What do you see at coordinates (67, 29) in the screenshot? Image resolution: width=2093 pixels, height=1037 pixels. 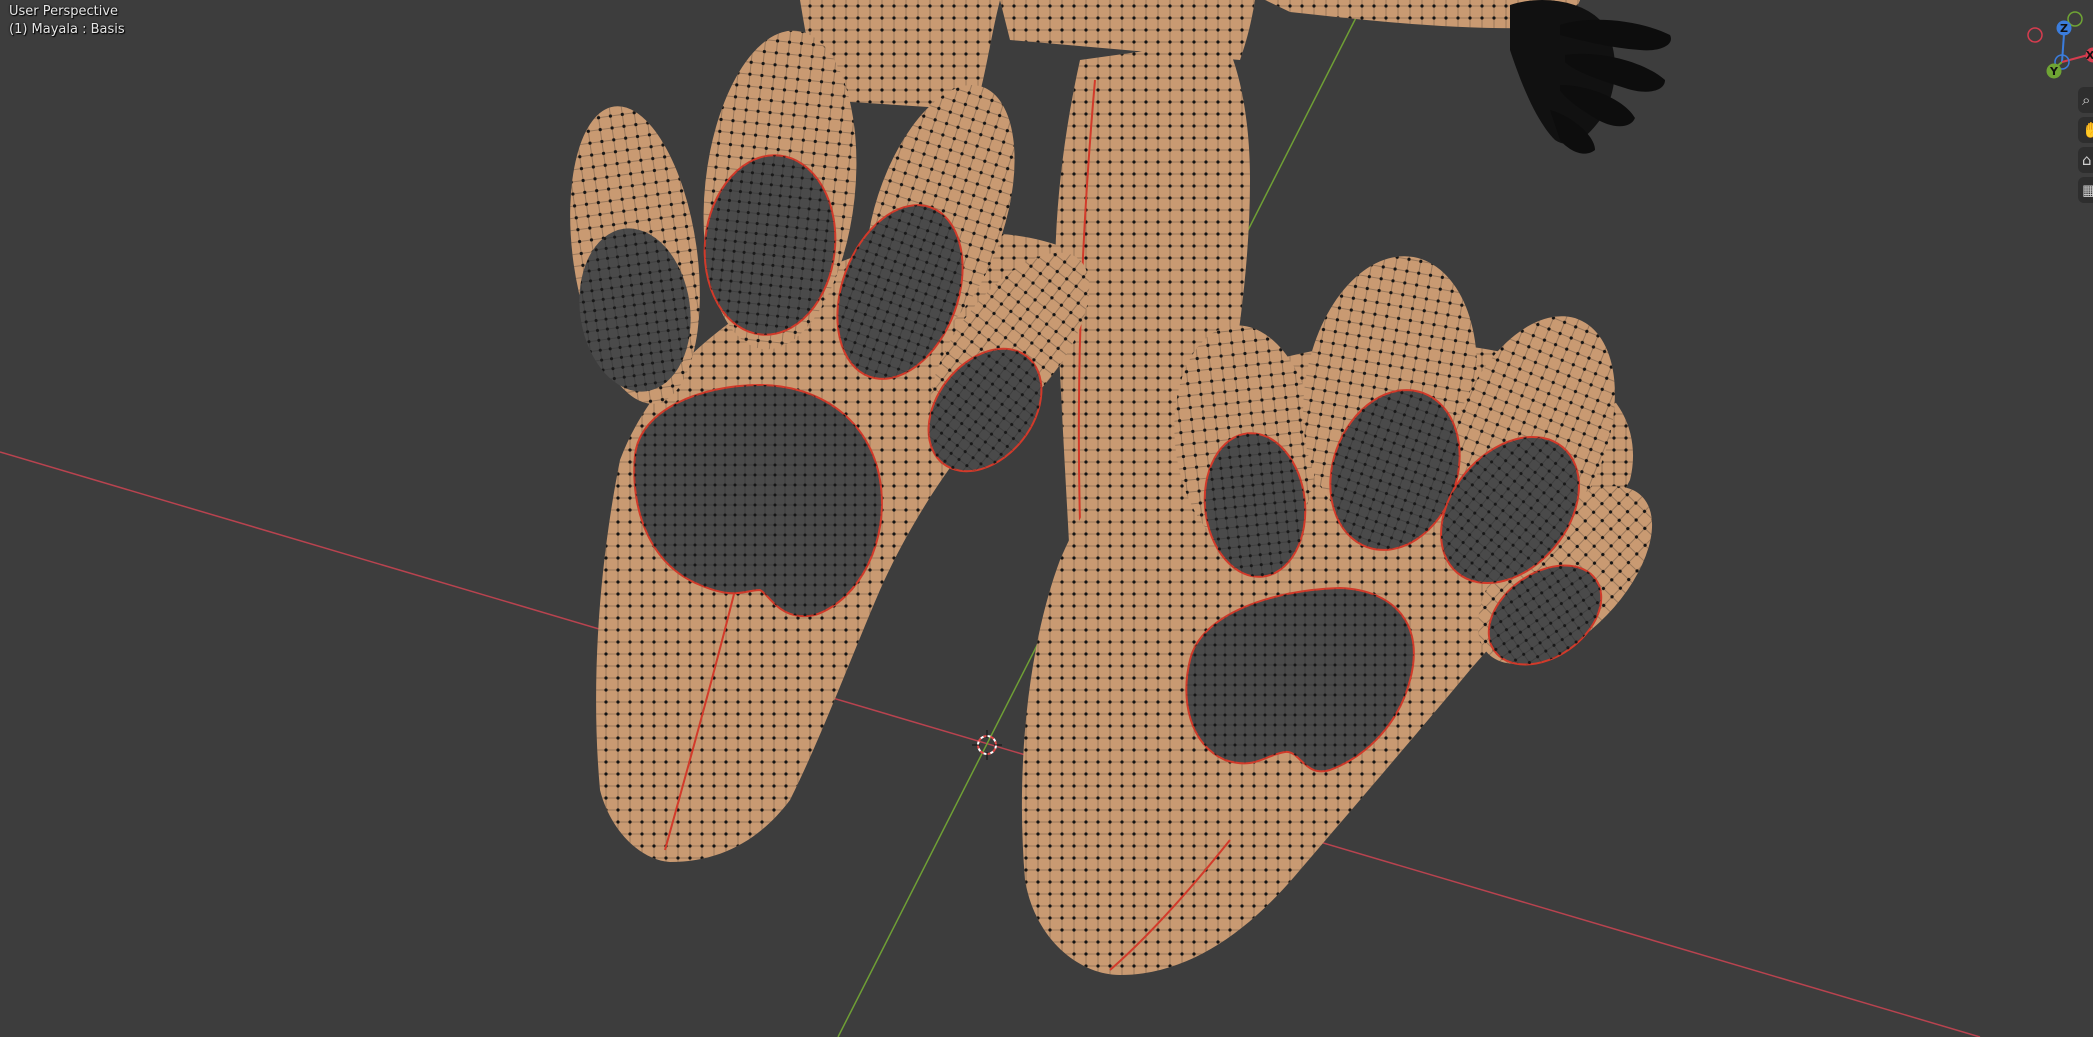 I see `object-info-label: (1) Mayala : Basis` at bounding box center [67, 29].